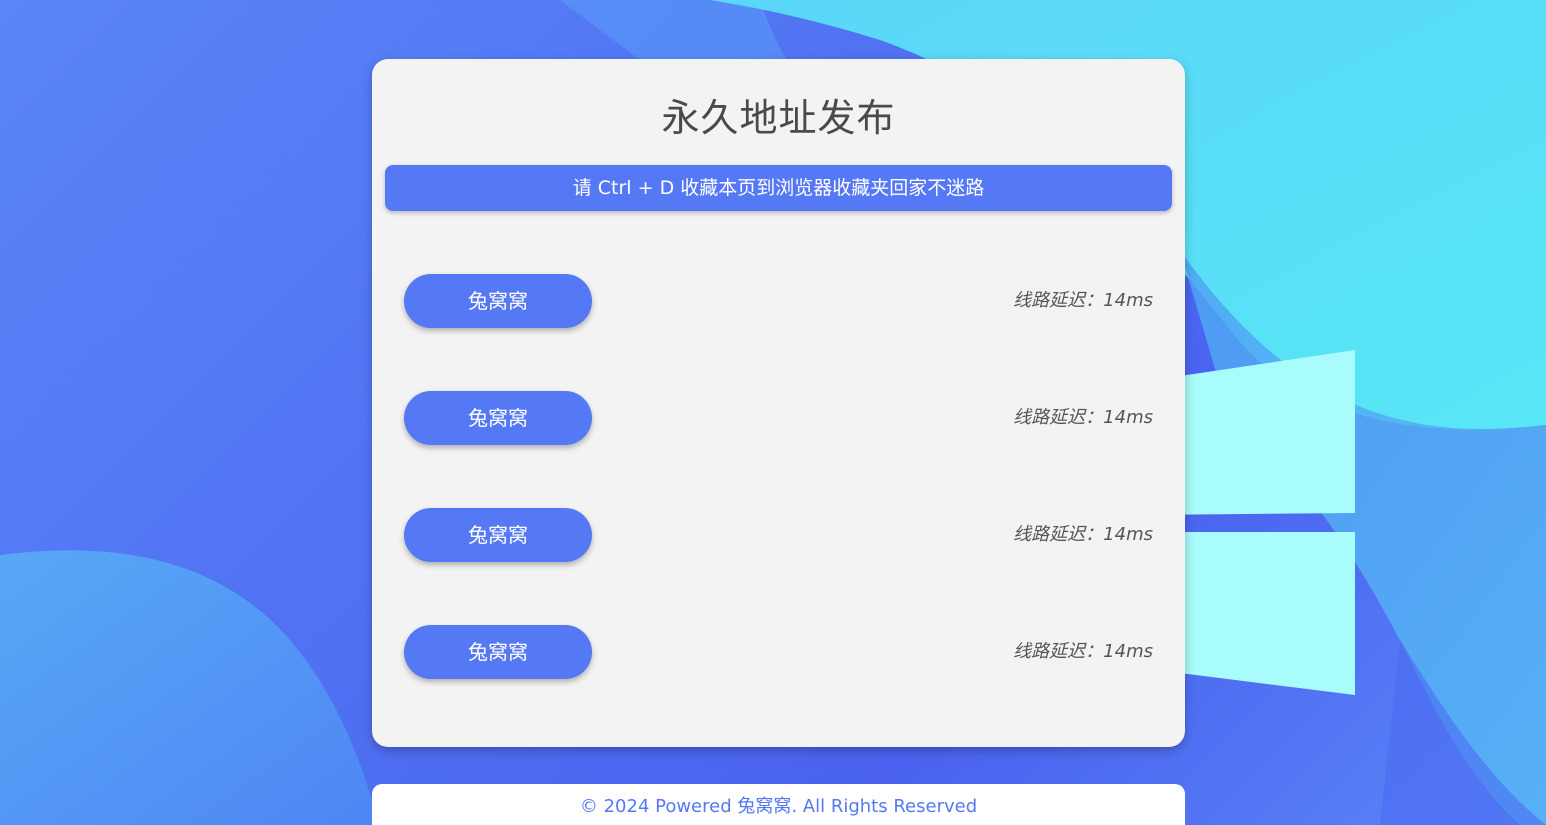 The height and width of the screenshot is (825, 1546). What do you see at coordinates (498, 652) in the screenshot?
I see `line-button-4: 兔窝窝` at bounding box center [498, 652].